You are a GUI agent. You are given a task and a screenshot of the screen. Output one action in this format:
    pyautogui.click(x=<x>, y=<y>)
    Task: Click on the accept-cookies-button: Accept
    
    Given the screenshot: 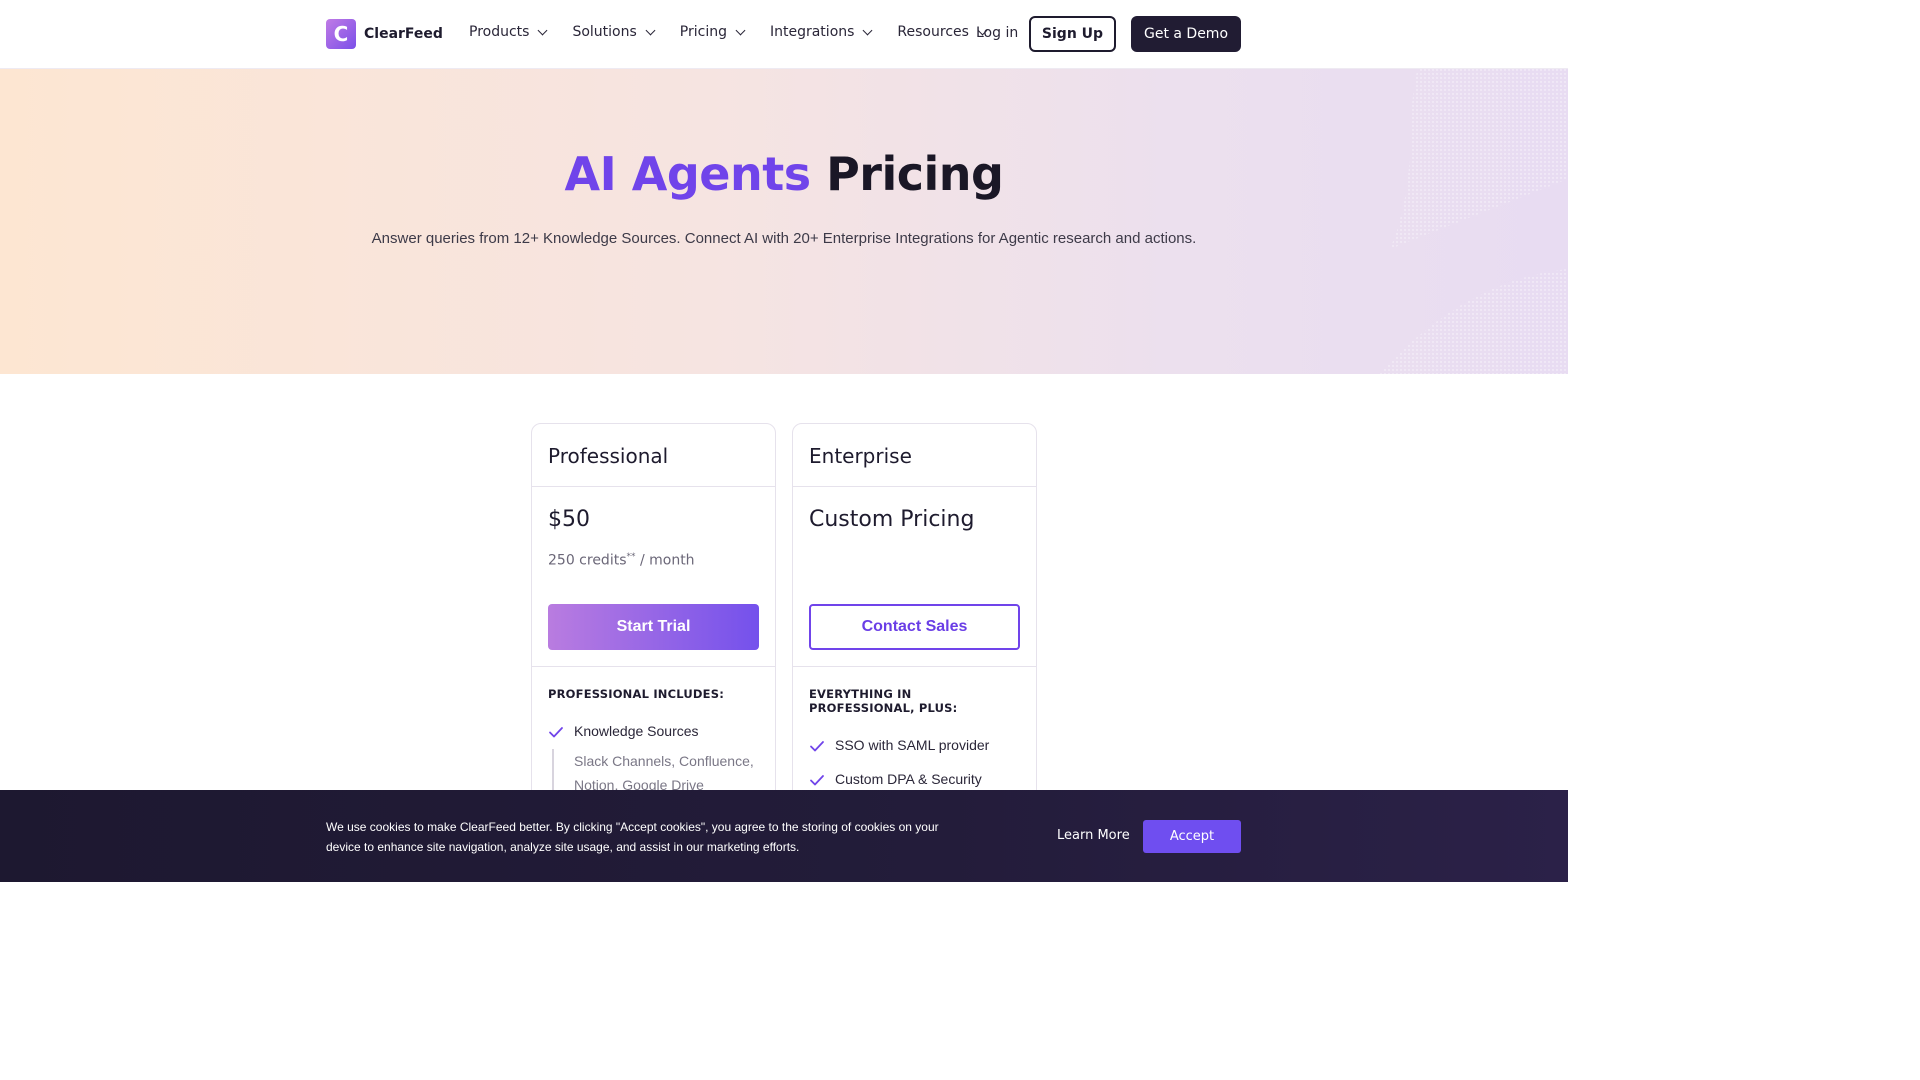 What is the action you would take?
    pyautogui.click(x=1192, y=836)
    